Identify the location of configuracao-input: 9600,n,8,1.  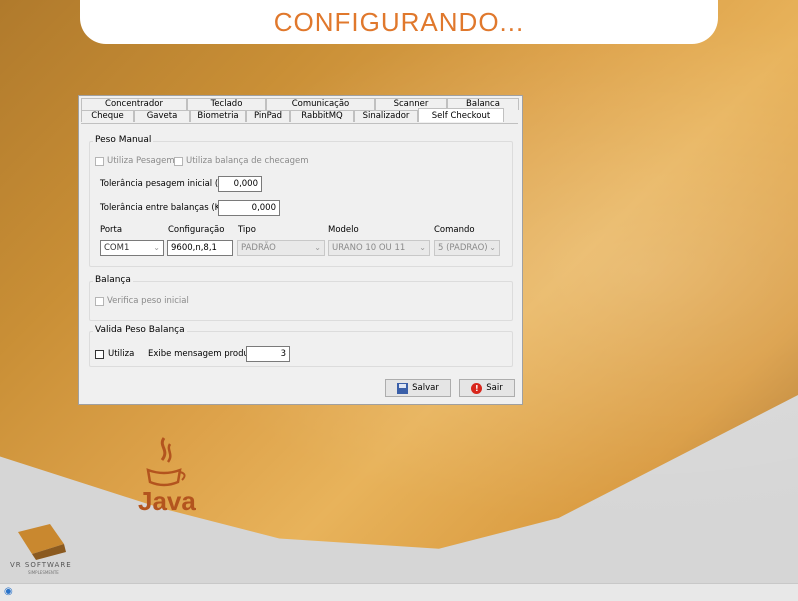
(200, 248).